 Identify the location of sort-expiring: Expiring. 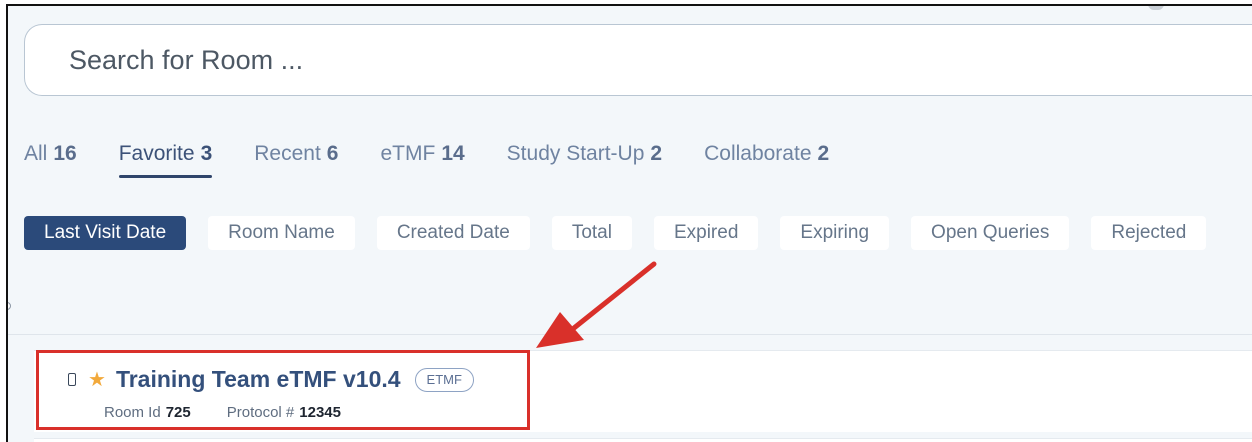
(835, 233).